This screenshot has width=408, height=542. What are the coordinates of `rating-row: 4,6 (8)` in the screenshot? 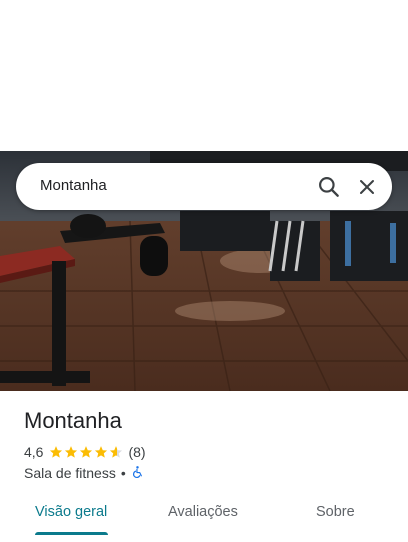 It's located at (85, 452).